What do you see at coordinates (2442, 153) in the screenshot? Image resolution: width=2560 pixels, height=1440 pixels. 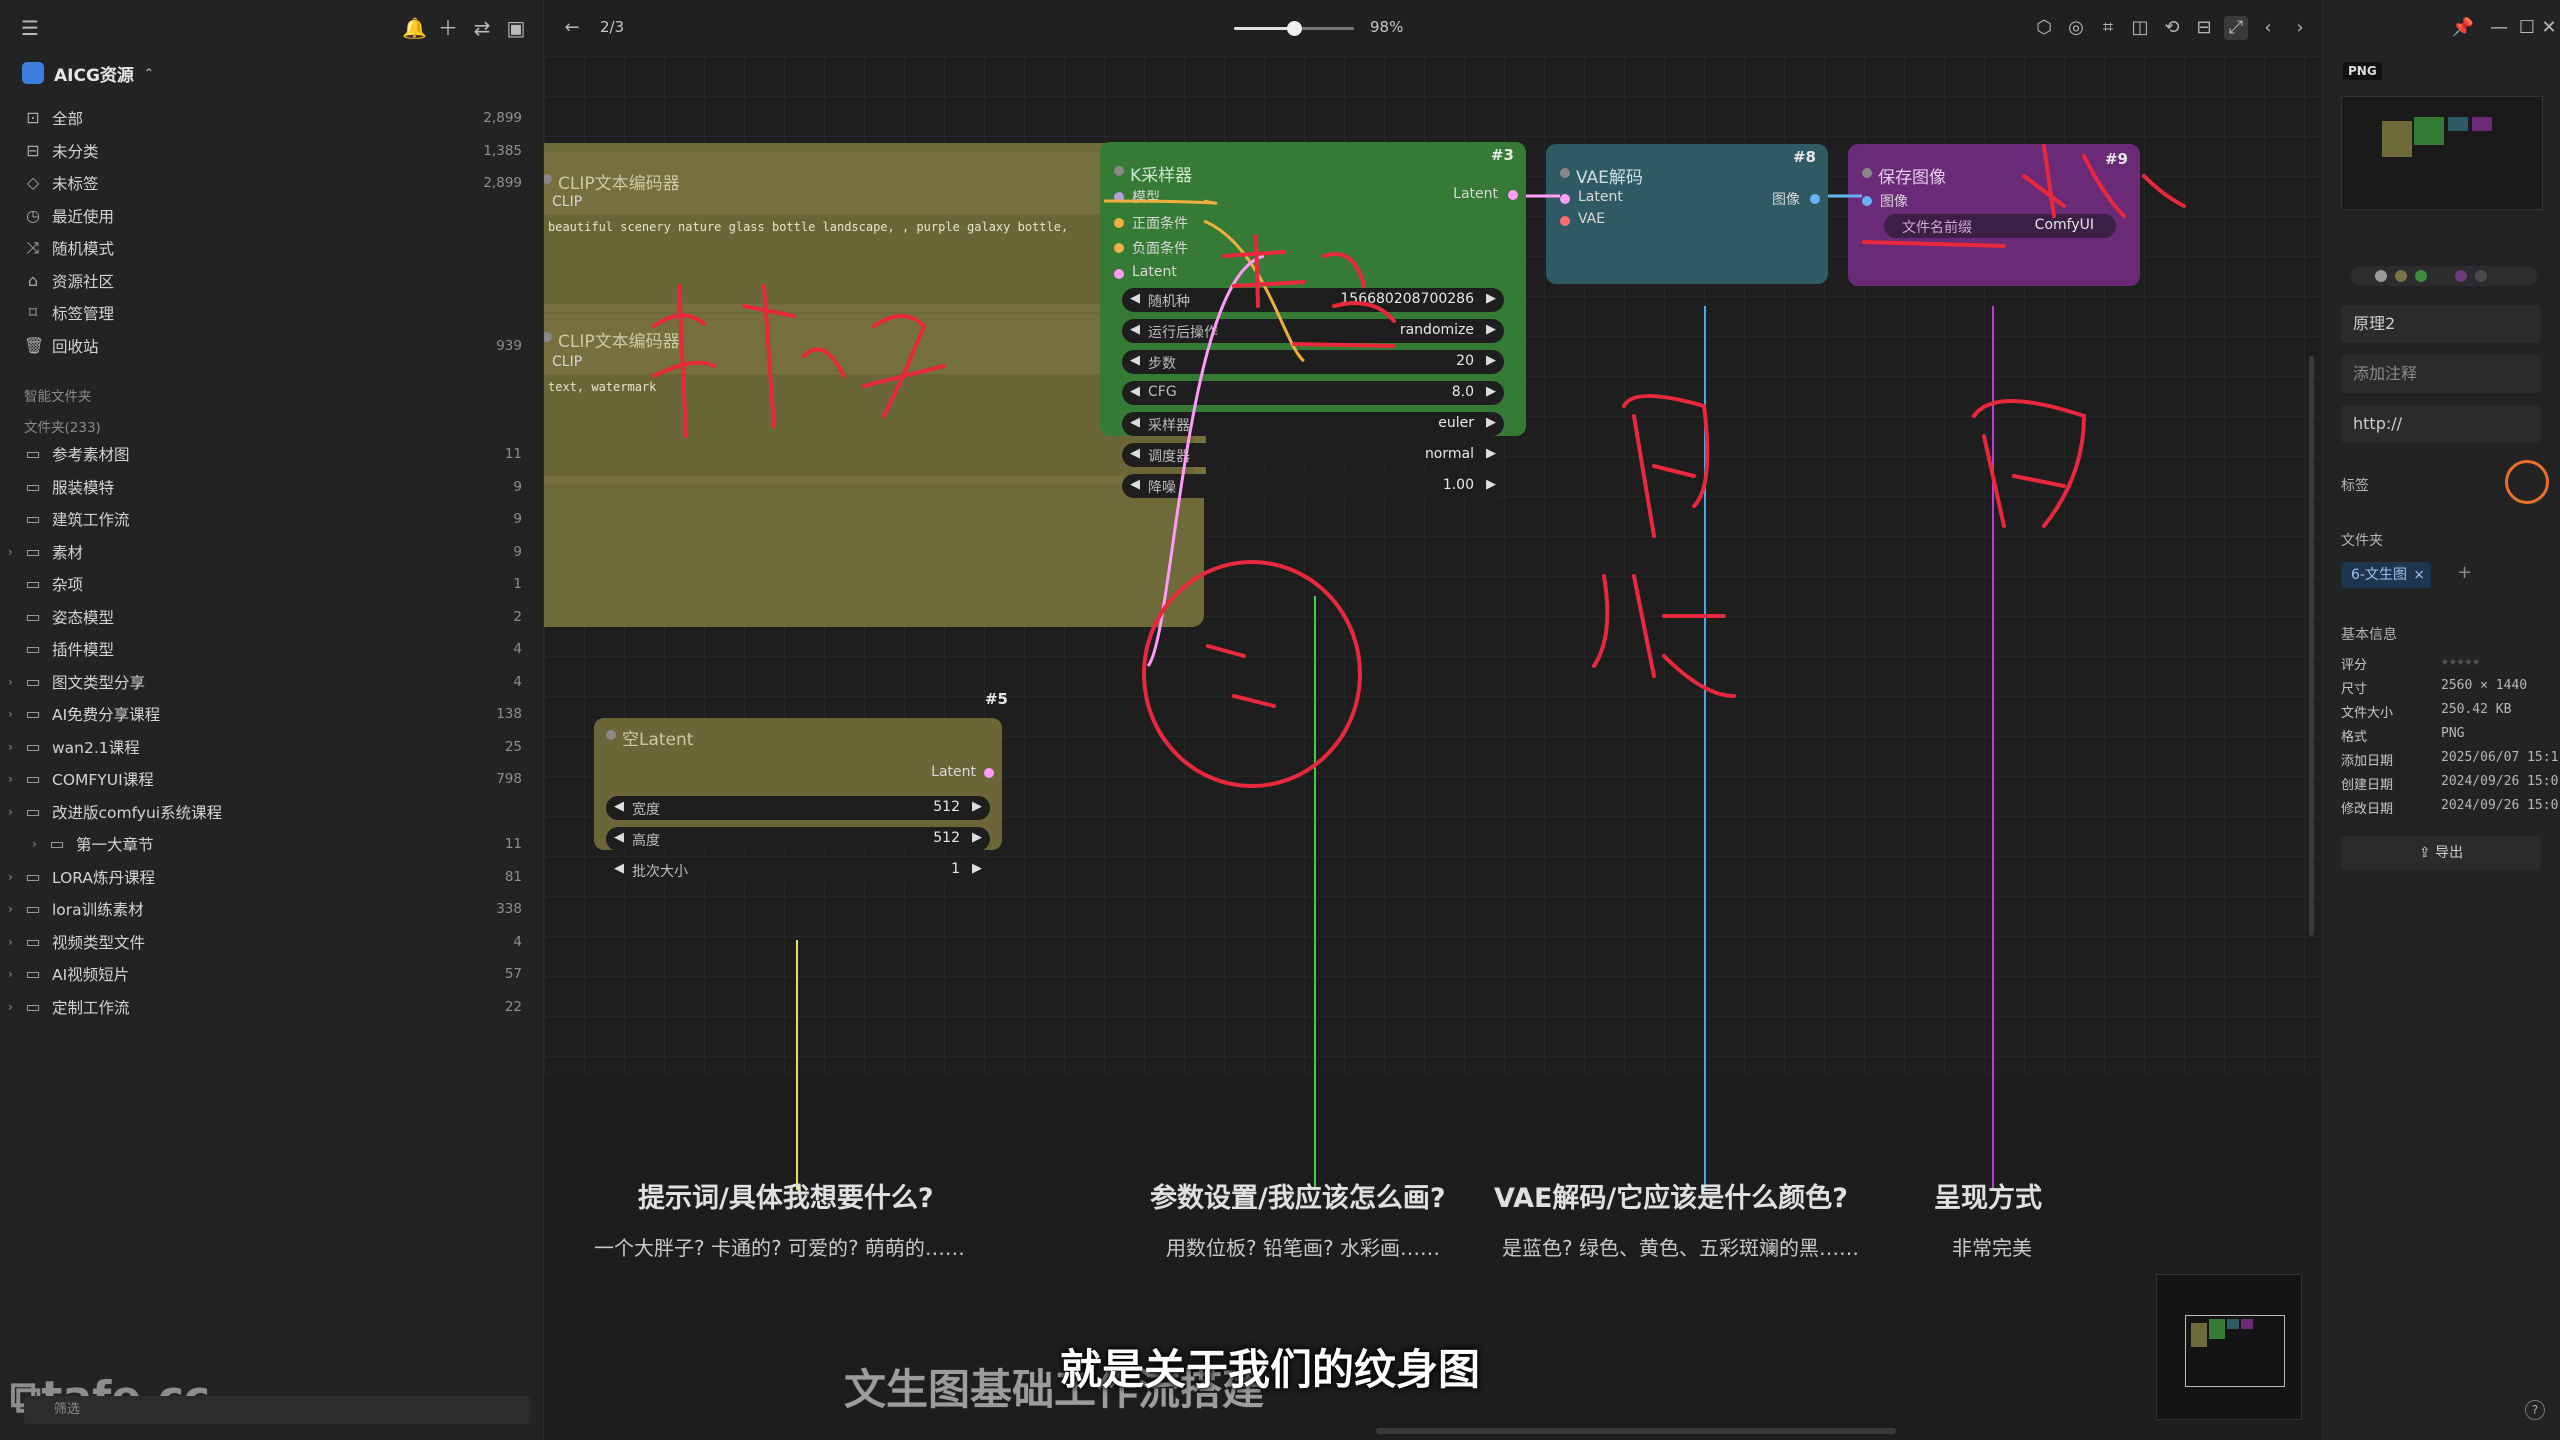 I see `image-thumbnail` at bounding box center [2442, 153].